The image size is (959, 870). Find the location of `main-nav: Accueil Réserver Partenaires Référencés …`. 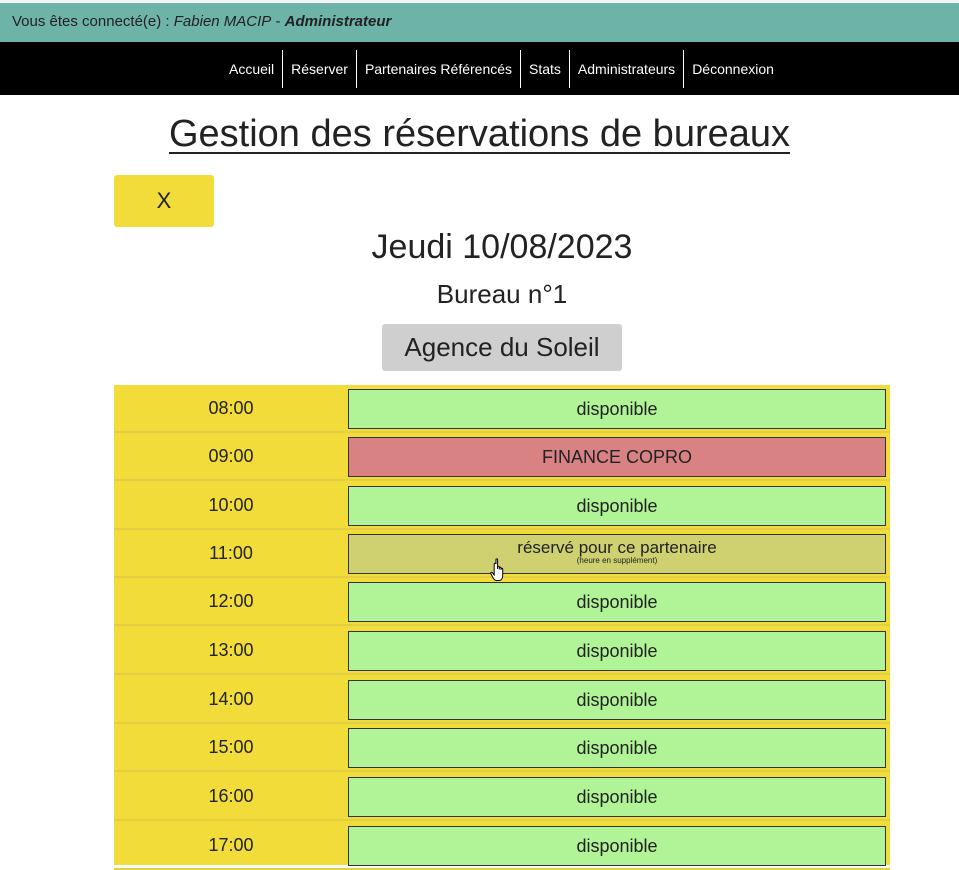

main-nav: Accueil Réserver Partenaires Référencés … is located at coordinates (479, 68).